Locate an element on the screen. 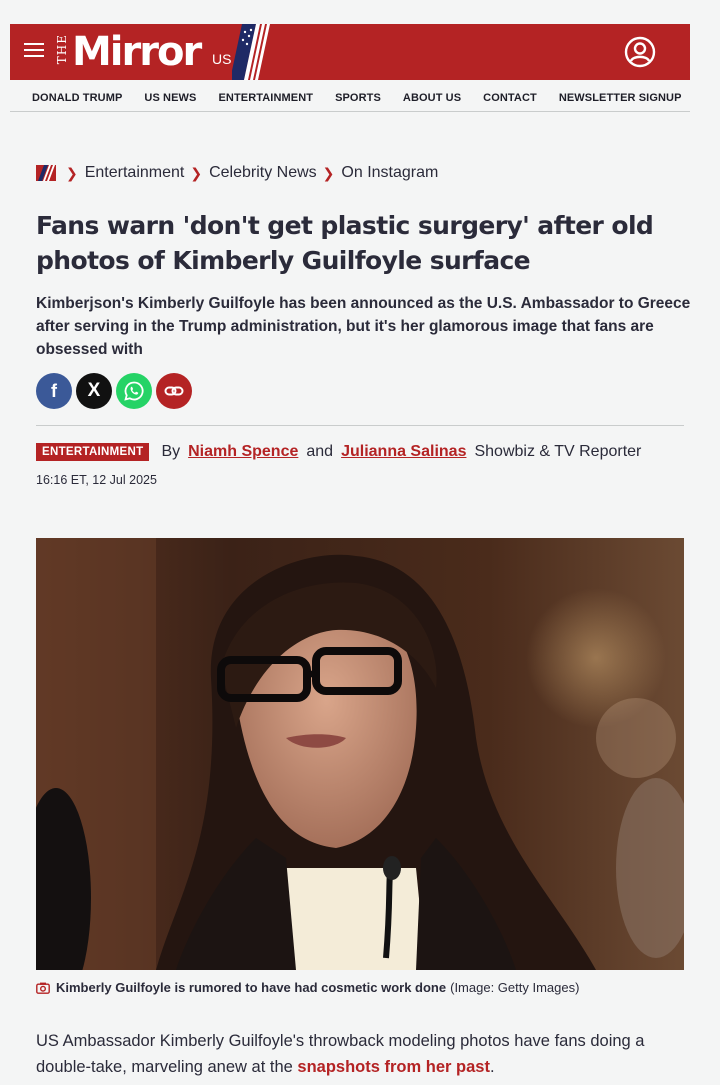 This screenshot has height=1085, width=720. nav-donald-trump: DONALD TRUMP is located at coordinates (77, 97).